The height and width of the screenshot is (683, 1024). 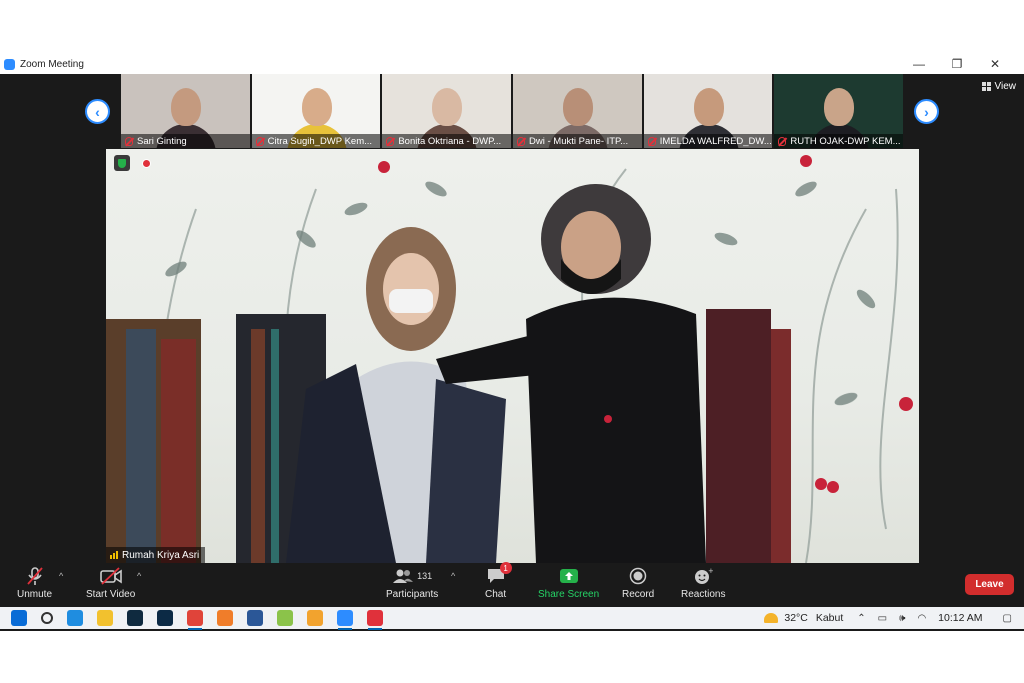 I want to click on participants-caret-icon: ^, so click(x=453, y=576).